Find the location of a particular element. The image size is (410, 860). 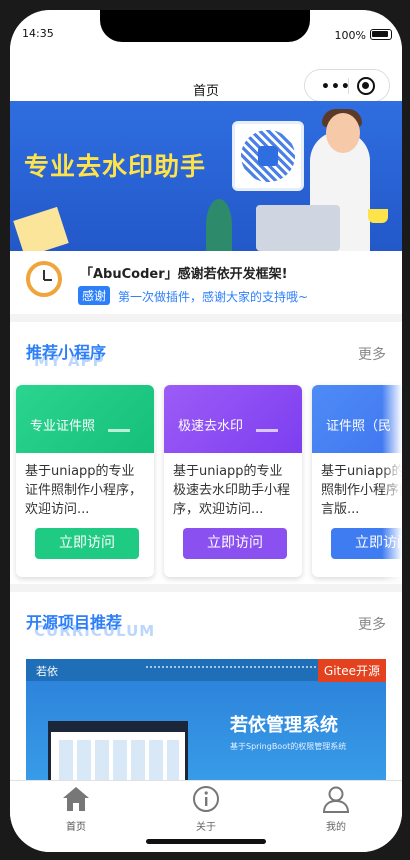

notice-bar: 「AbuCoder」感谢若依开发框架! 感谢 第一次做插件，感谢大家的支持哦~ is located at coordinates (206, 282).